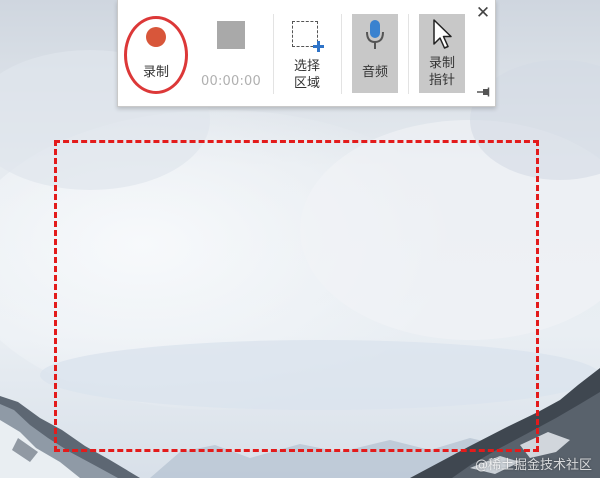  Describe the element at coordinates (374, 72) in the screenshot. I see `audio-label: 音频` at that location.